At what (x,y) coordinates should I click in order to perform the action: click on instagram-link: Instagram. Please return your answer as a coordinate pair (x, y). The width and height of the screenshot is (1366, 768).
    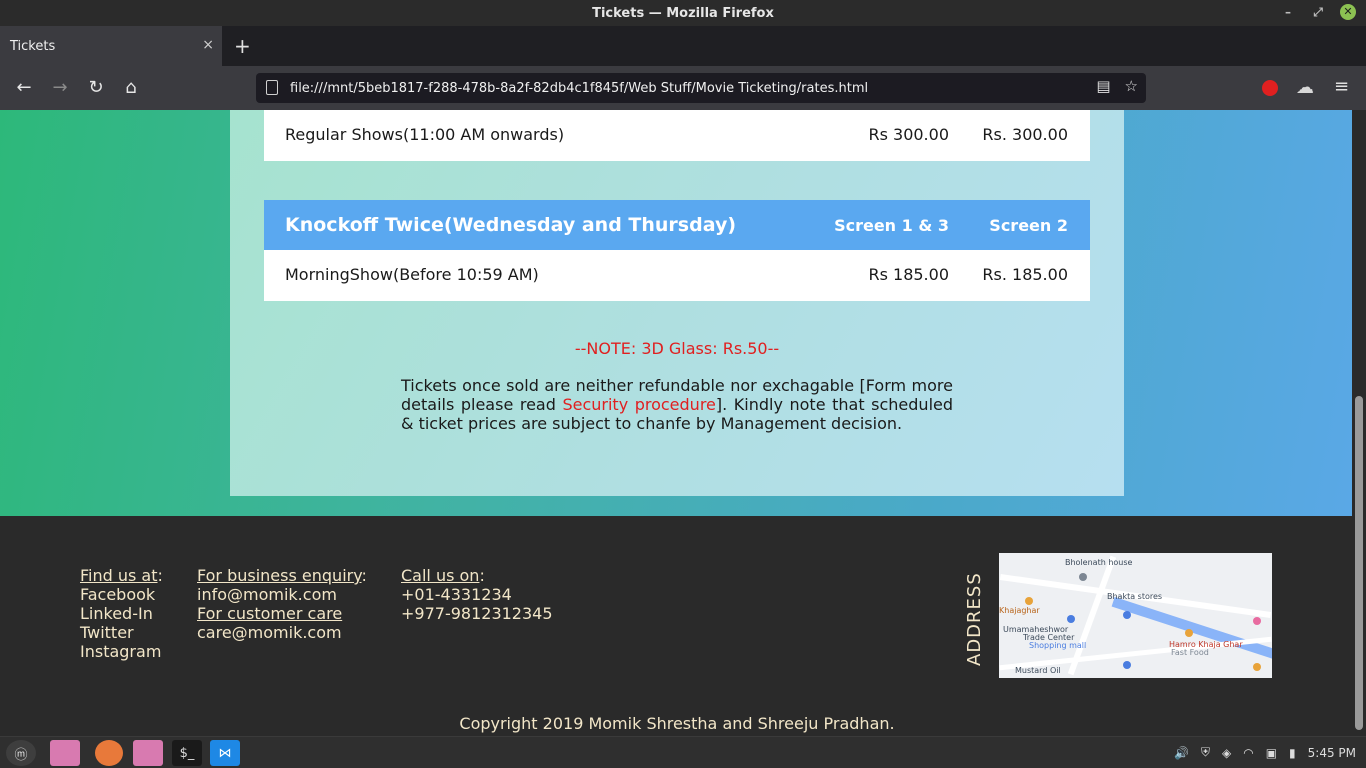
    Looking at the image, I should click on (121, 651).